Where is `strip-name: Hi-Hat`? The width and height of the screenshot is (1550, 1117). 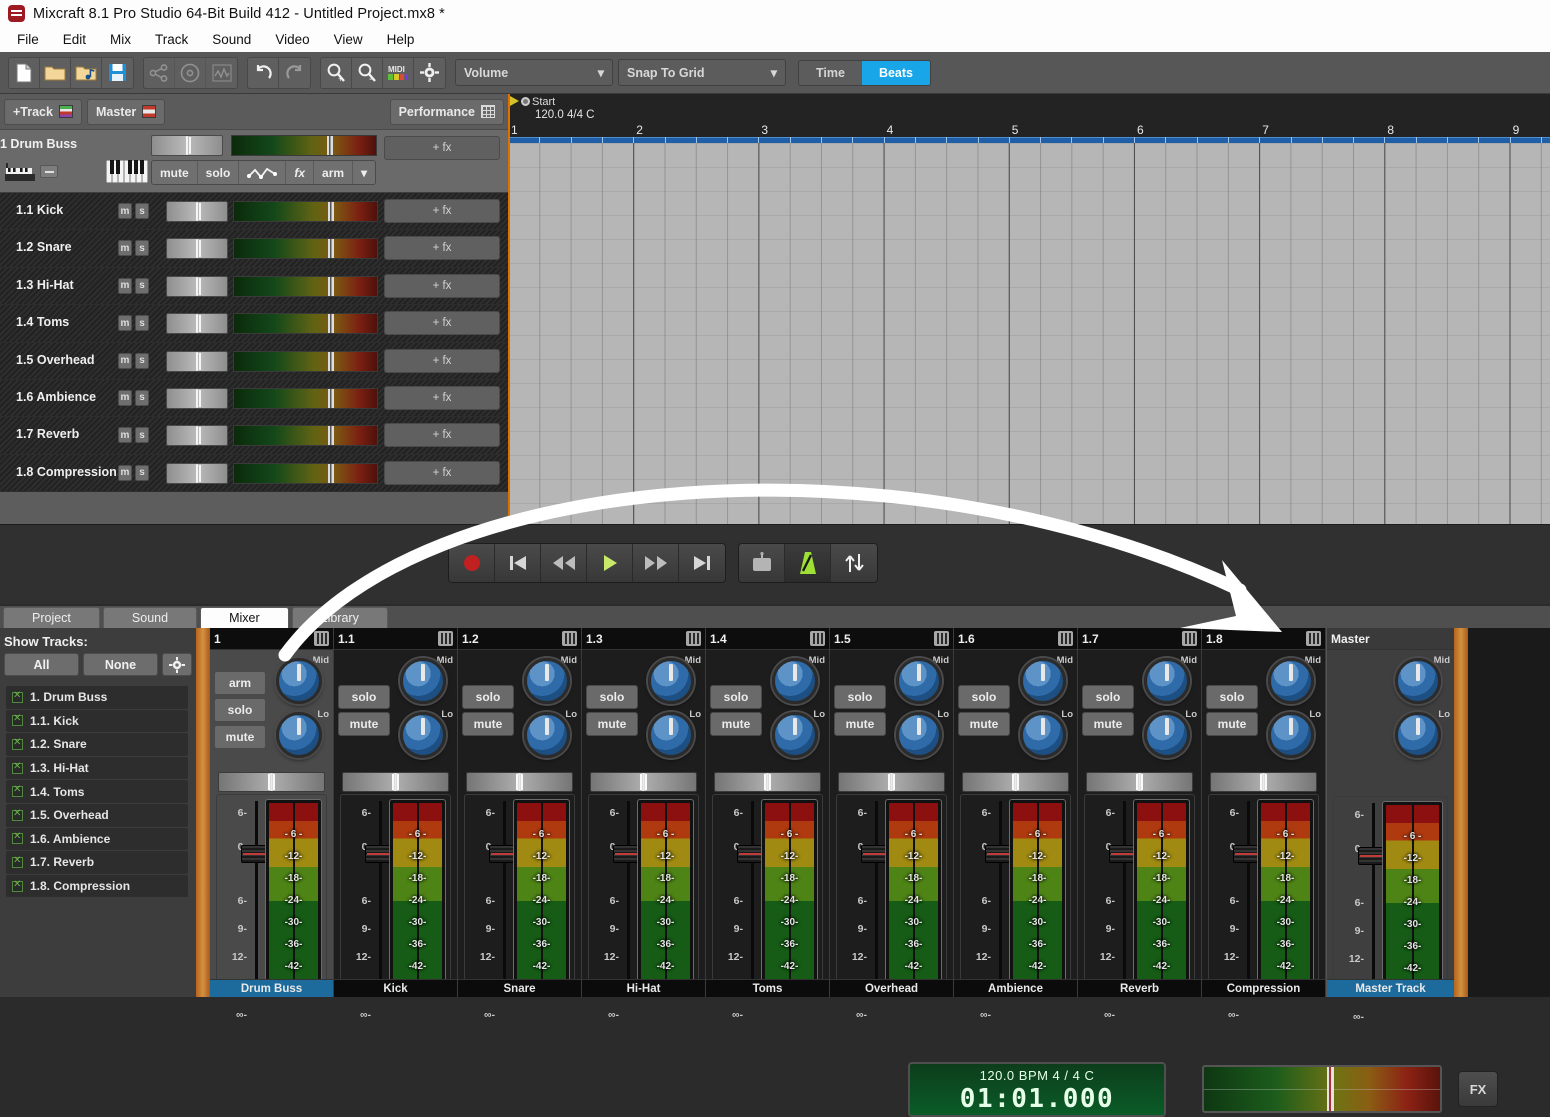
strip-name: Hi-Hat is located at coordinates (643, 988).